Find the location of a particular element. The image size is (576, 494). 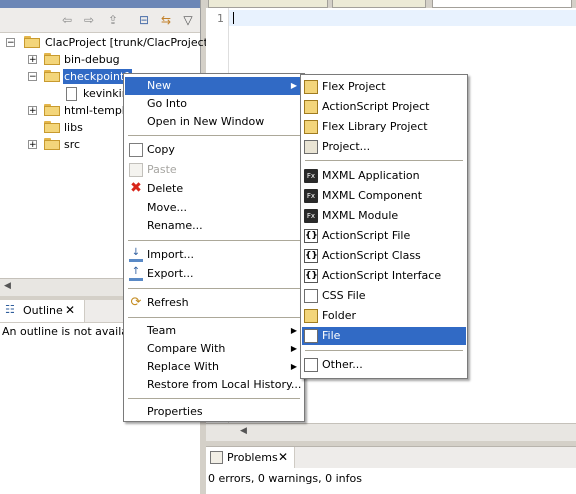

menu-label: MXML Module is located at coordinates (360, 215).